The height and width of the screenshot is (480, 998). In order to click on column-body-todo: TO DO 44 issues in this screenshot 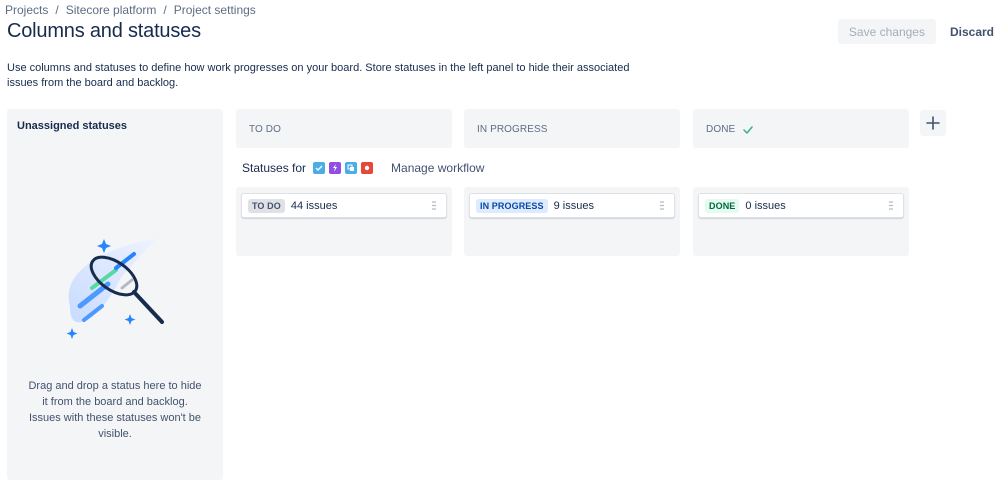, I will do `click(344, 221)`.